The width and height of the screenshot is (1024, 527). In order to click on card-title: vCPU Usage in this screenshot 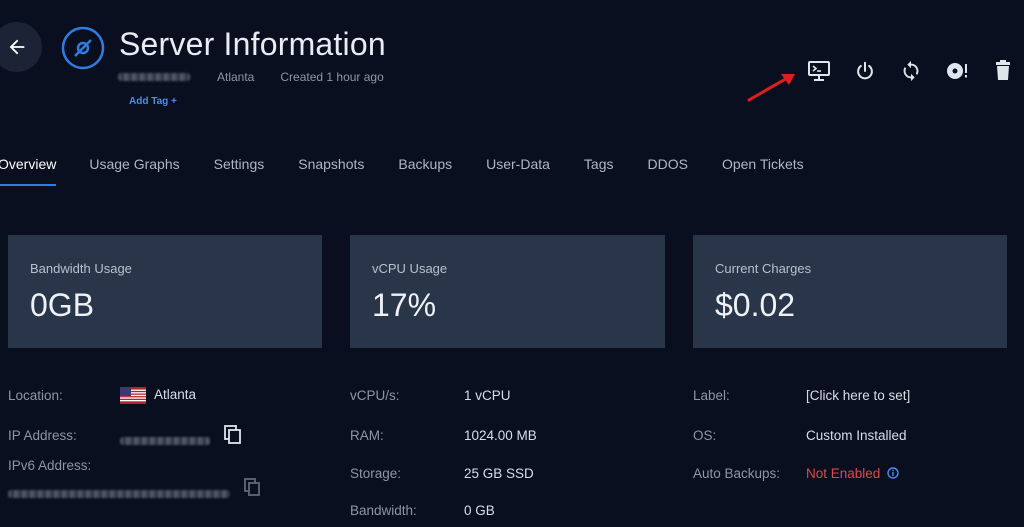, I will do `click(410, 268)`.